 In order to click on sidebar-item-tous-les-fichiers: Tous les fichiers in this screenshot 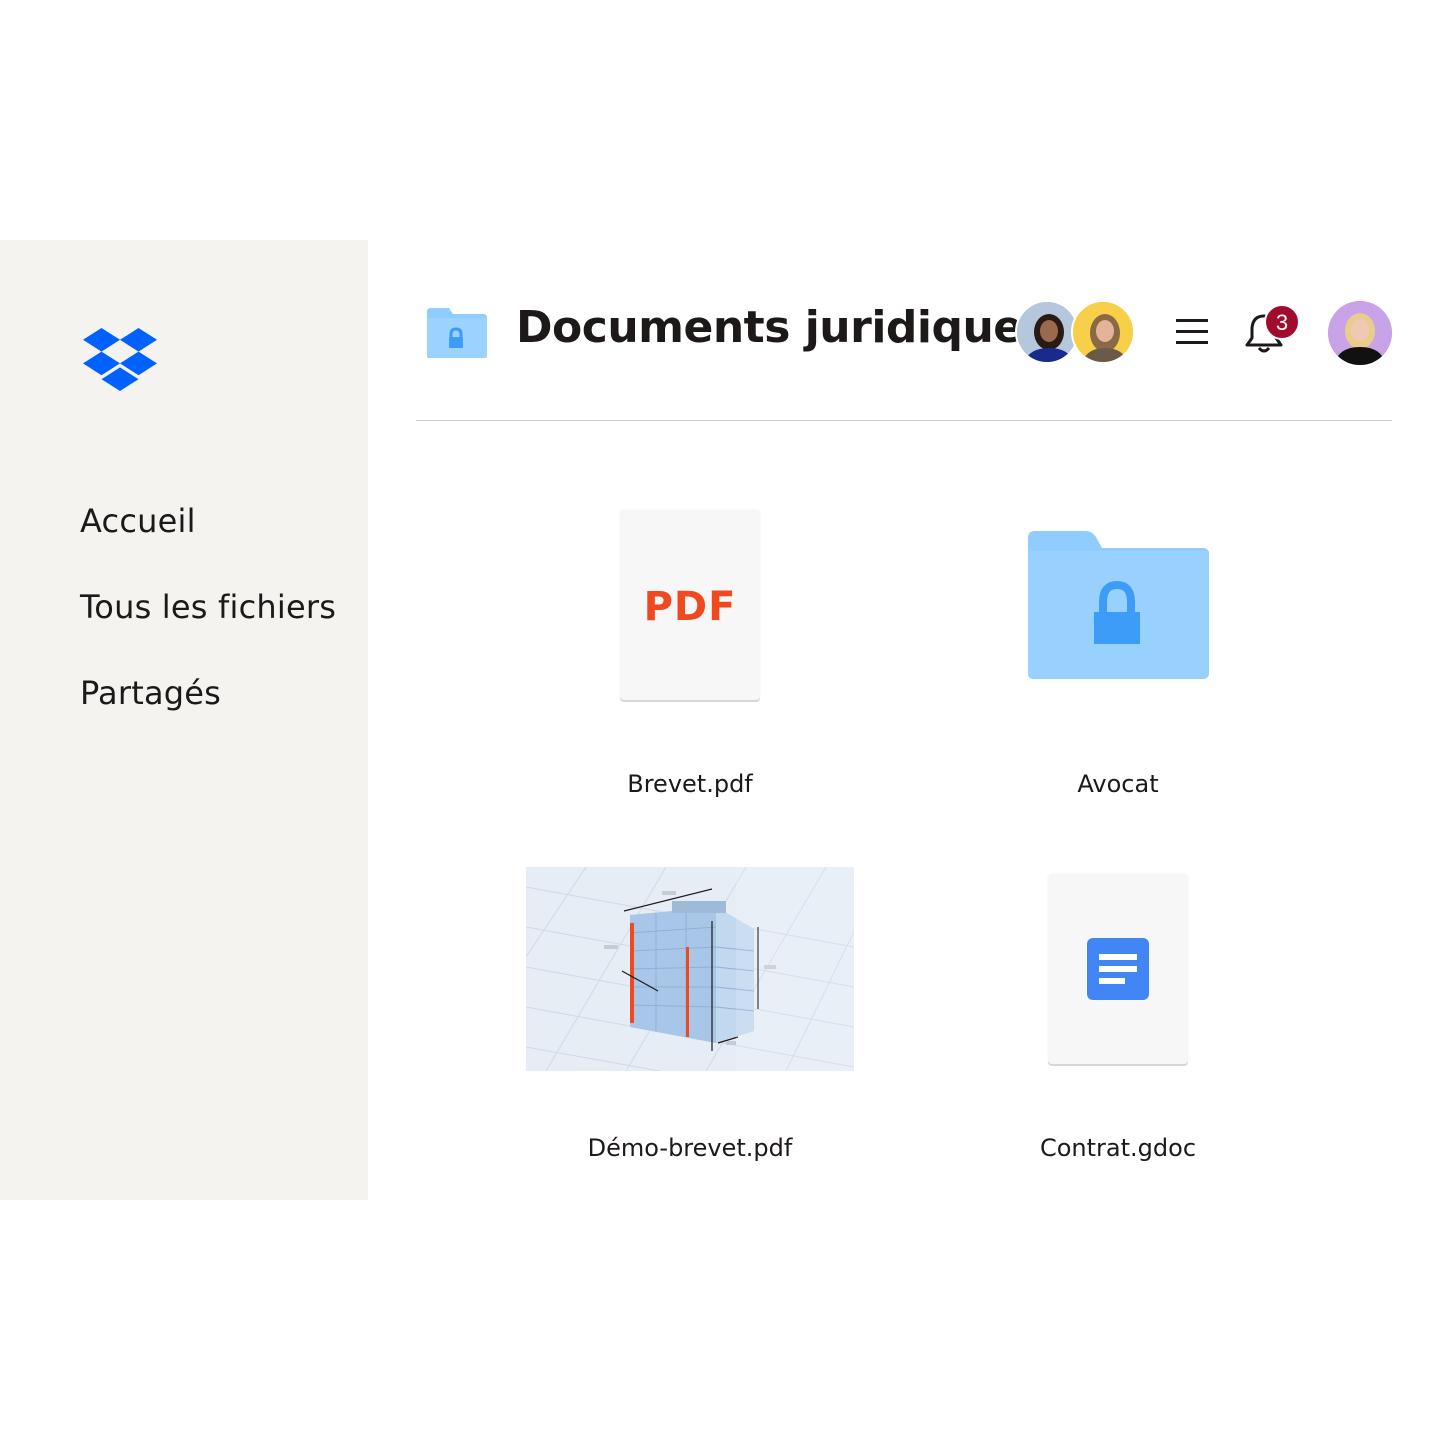, I will do `click(208, 607)`.